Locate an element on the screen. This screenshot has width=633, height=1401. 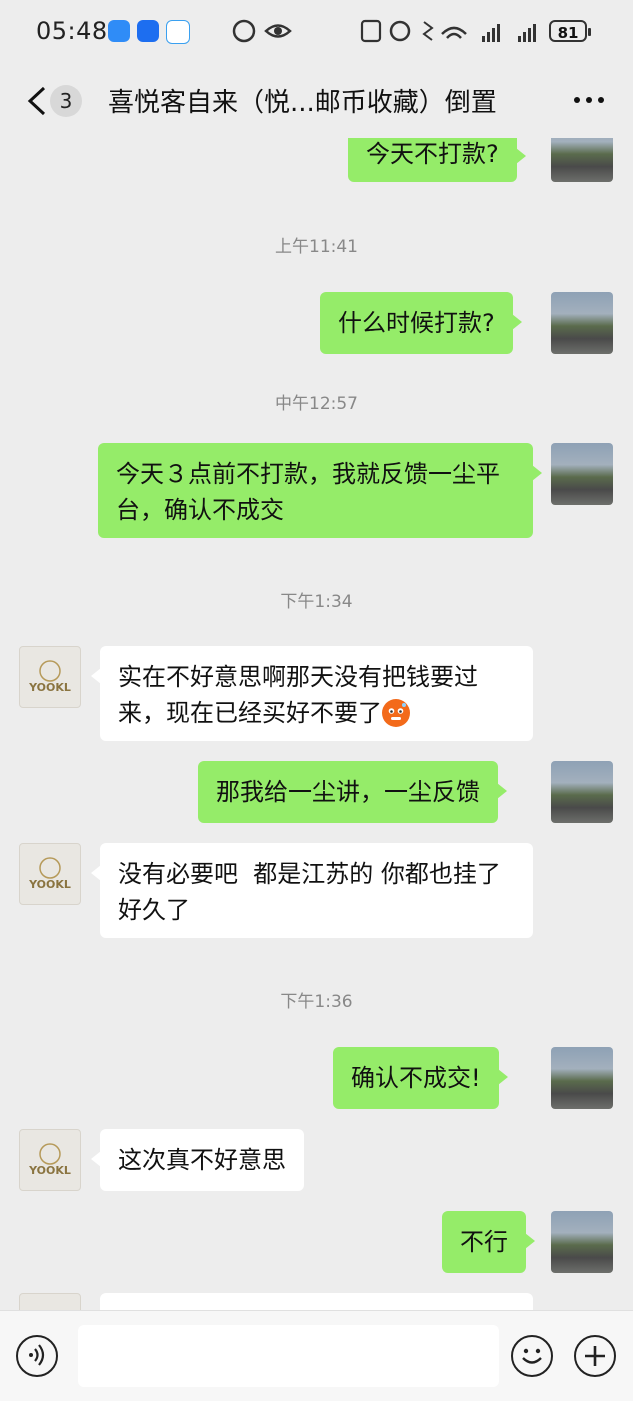
message-text: 实在不好意思啊那天没有把钱要过来，现在已经买好不要了 is located at coordinates (298, 695).